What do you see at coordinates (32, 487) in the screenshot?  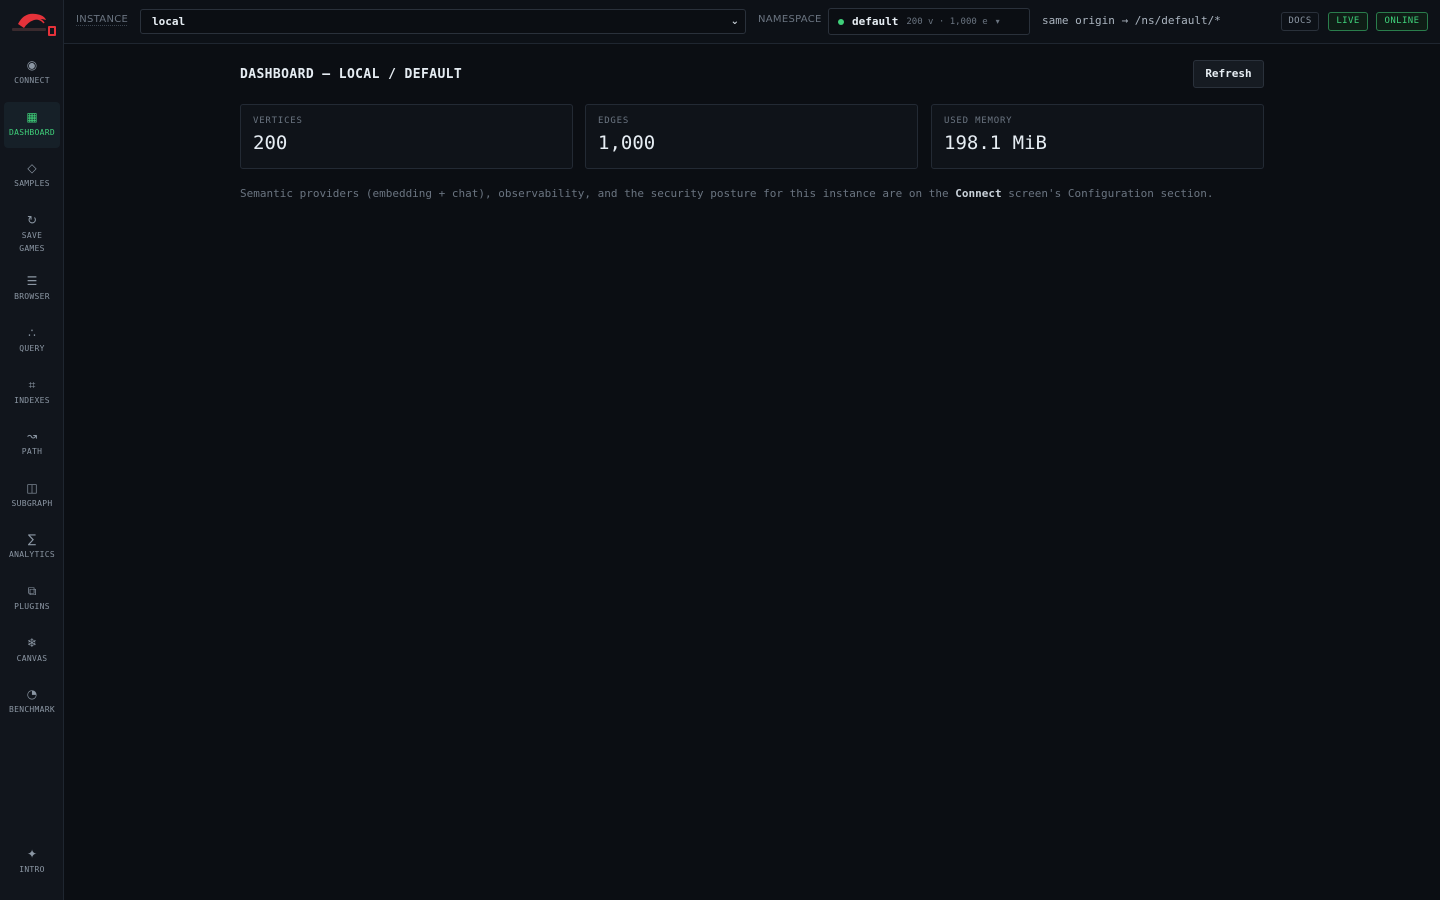 I see `square-icon: ◫` at bounding box center [32, 487].